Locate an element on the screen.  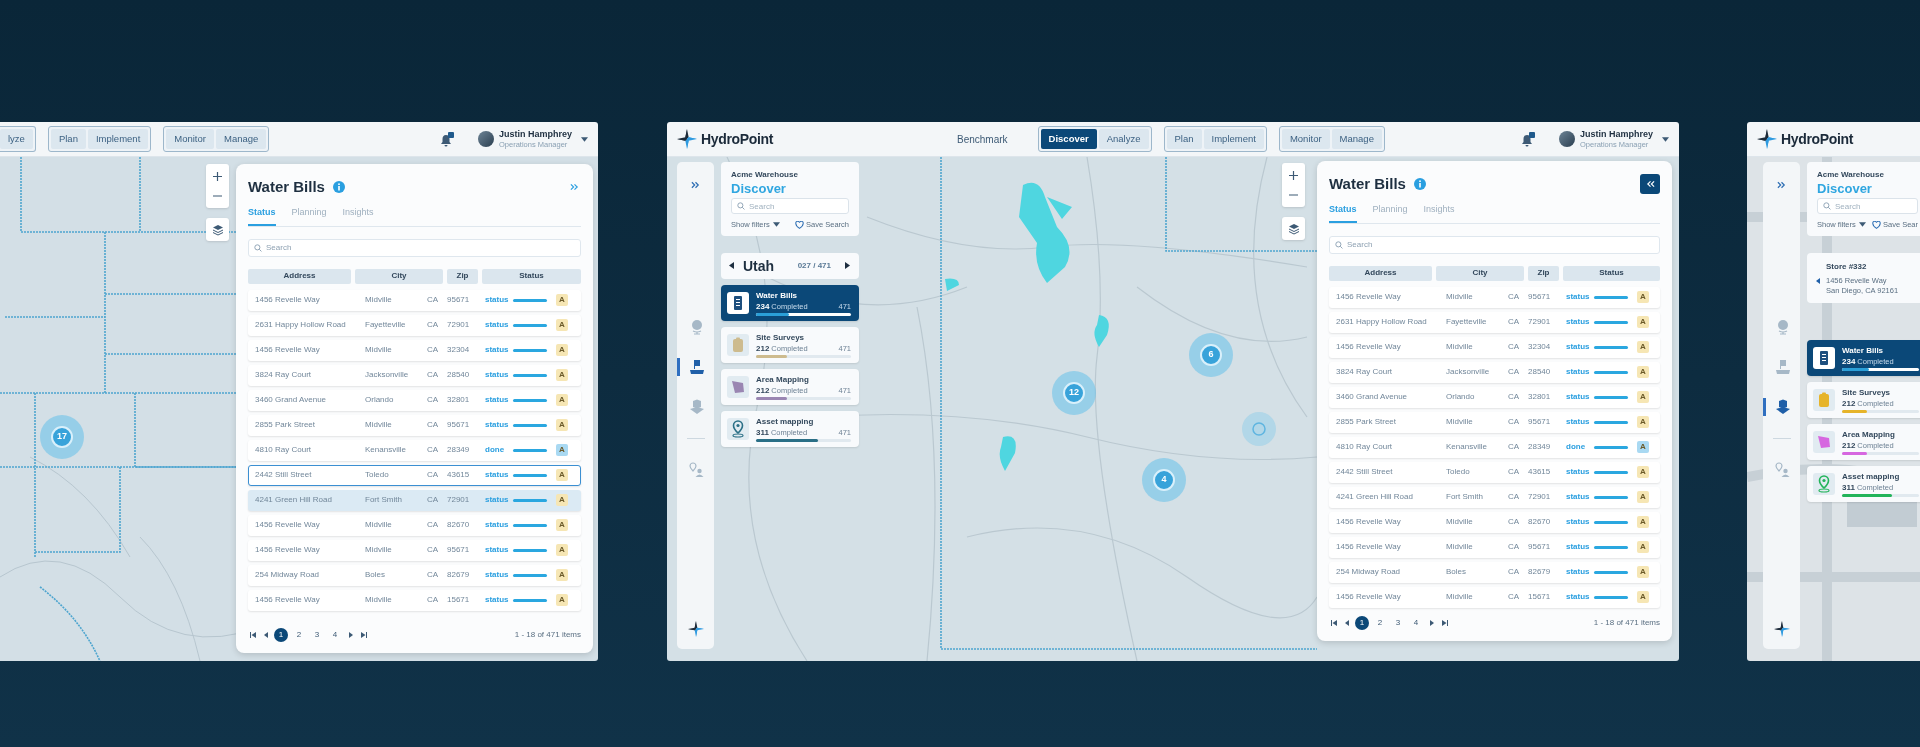
nav-tab: Discover is located at coordinates (1068, 139).